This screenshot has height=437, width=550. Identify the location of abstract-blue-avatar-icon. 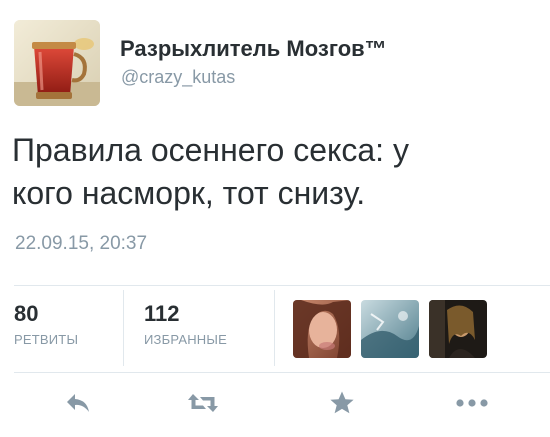
(390, 329).